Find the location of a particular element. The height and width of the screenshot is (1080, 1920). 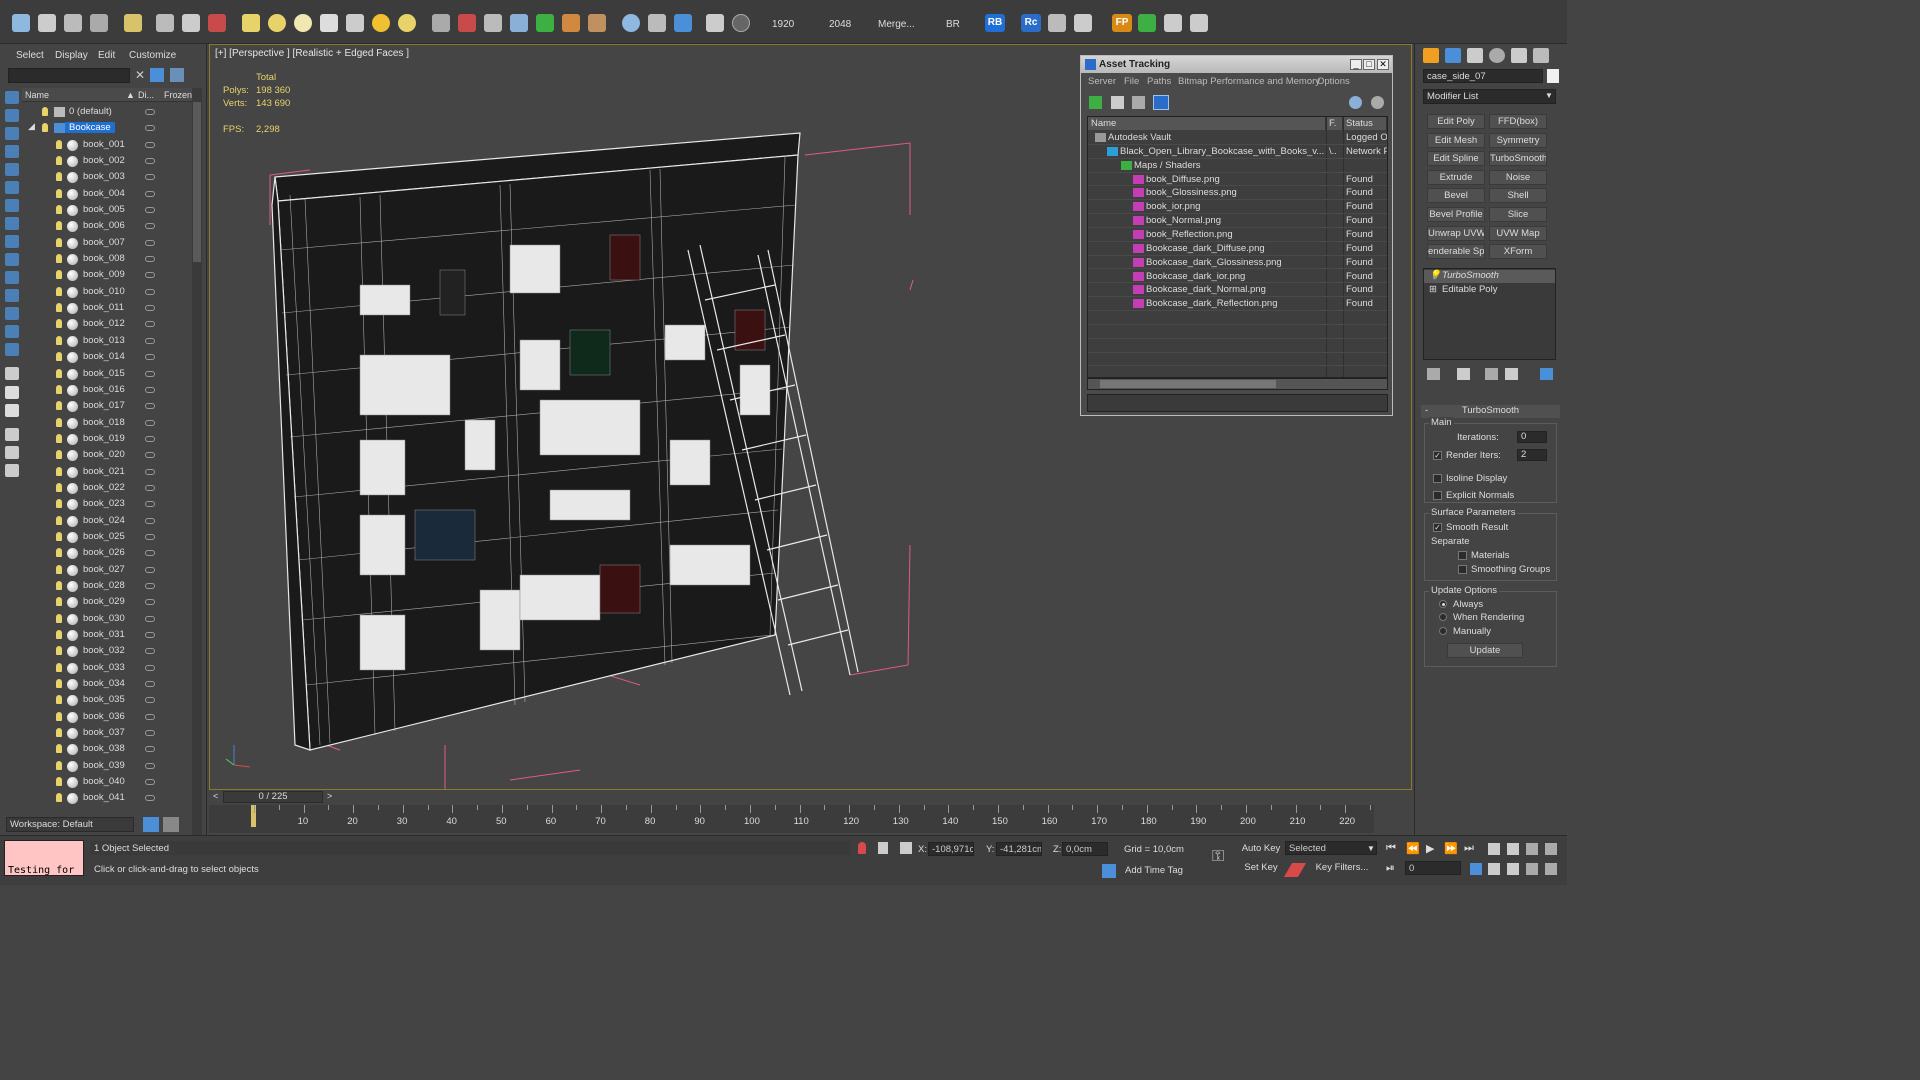

list-view-icon is located at coordinates (1117, 102).